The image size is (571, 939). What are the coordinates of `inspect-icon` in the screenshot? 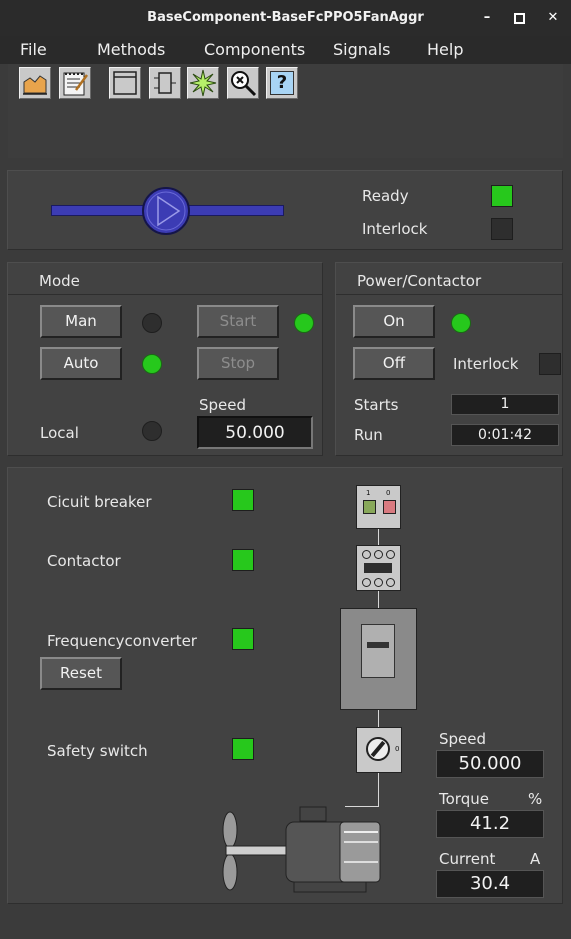 It's located at (244, 84).